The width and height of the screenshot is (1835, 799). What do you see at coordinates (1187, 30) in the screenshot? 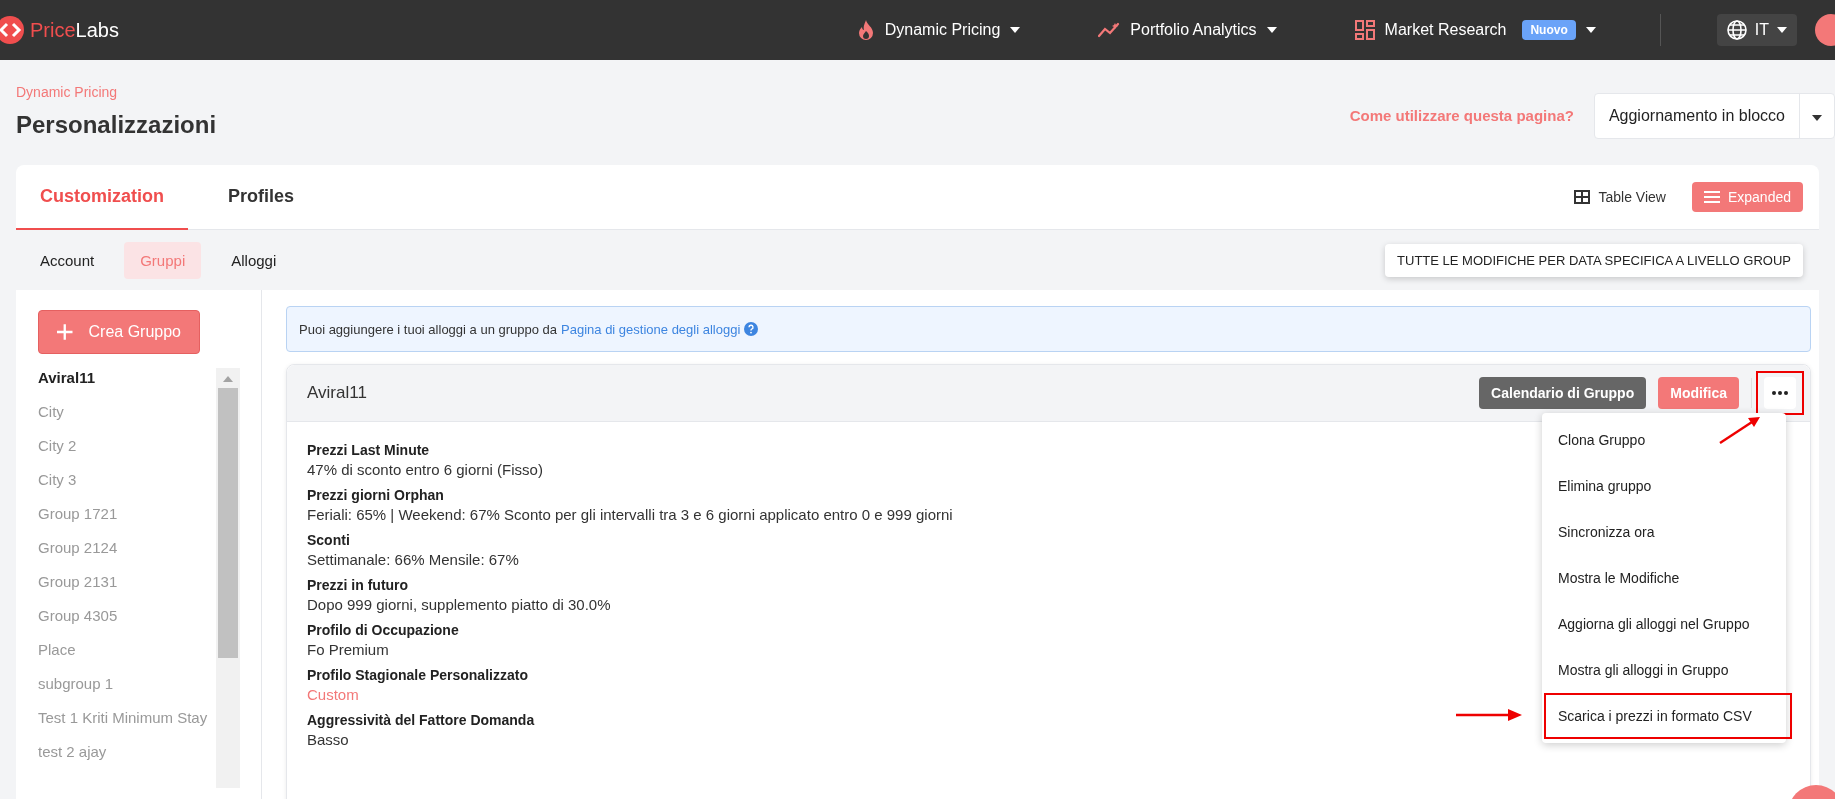
I see `nav-menu-button: Portfolio Analytics` at bounding box center [1187, 30].